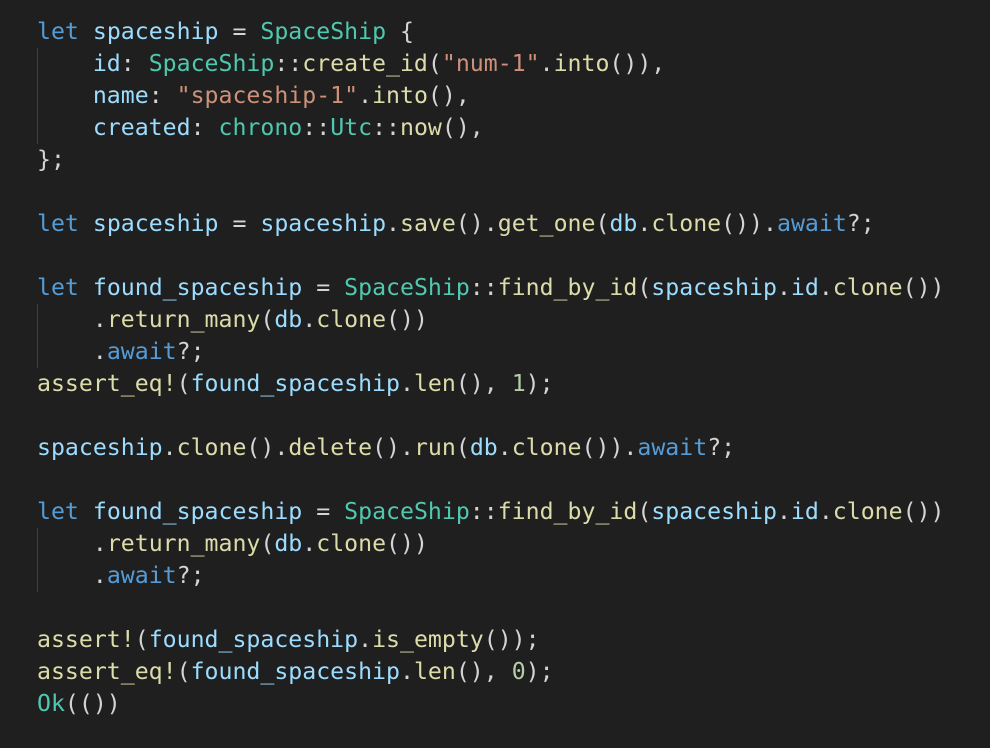 Image resolution: width=990 pixels, height=748 pixels. Describe the element at coordinates (581, 63) in the screenshot. I see `code-token: into` at that location.